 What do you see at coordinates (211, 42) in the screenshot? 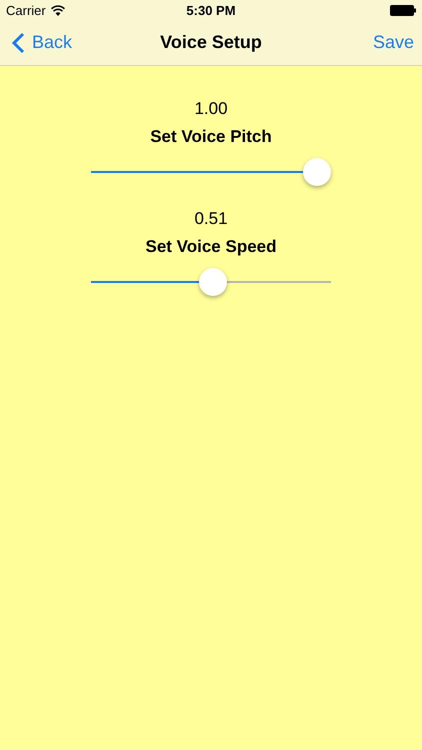
I see `screen-title: Voice Setup` at bounding box center [211, 42].